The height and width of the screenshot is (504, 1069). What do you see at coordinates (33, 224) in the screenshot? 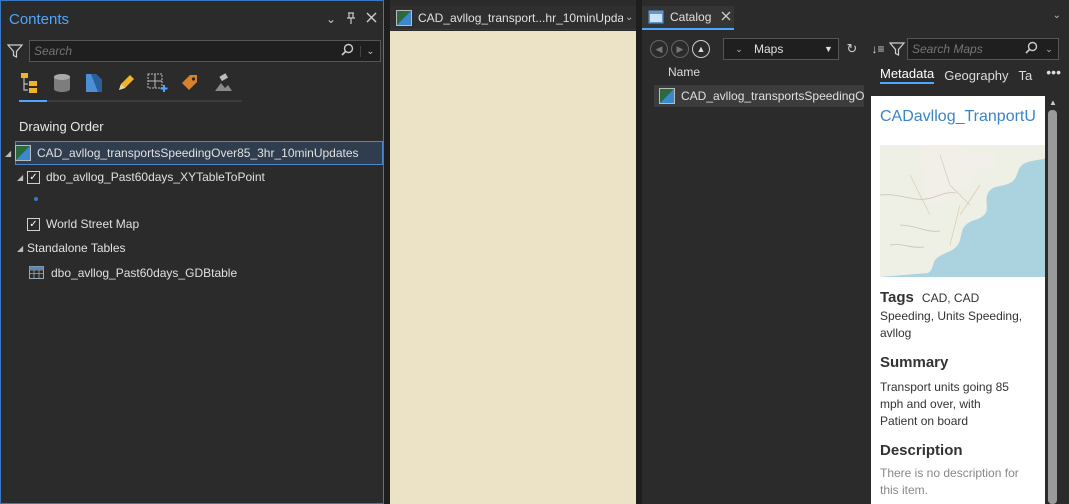
I see `basemap-visibility-checkbox: ✓` at bounding box center [33, 224].